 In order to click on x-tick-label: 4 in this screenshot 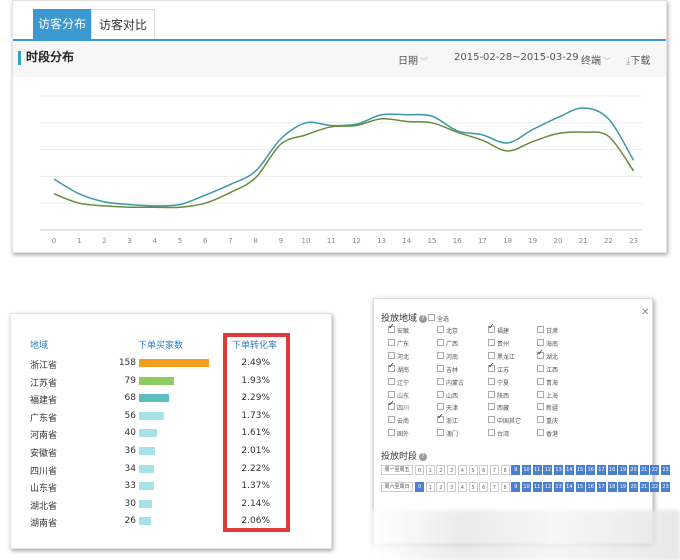, I will do `click(155, 241)`.